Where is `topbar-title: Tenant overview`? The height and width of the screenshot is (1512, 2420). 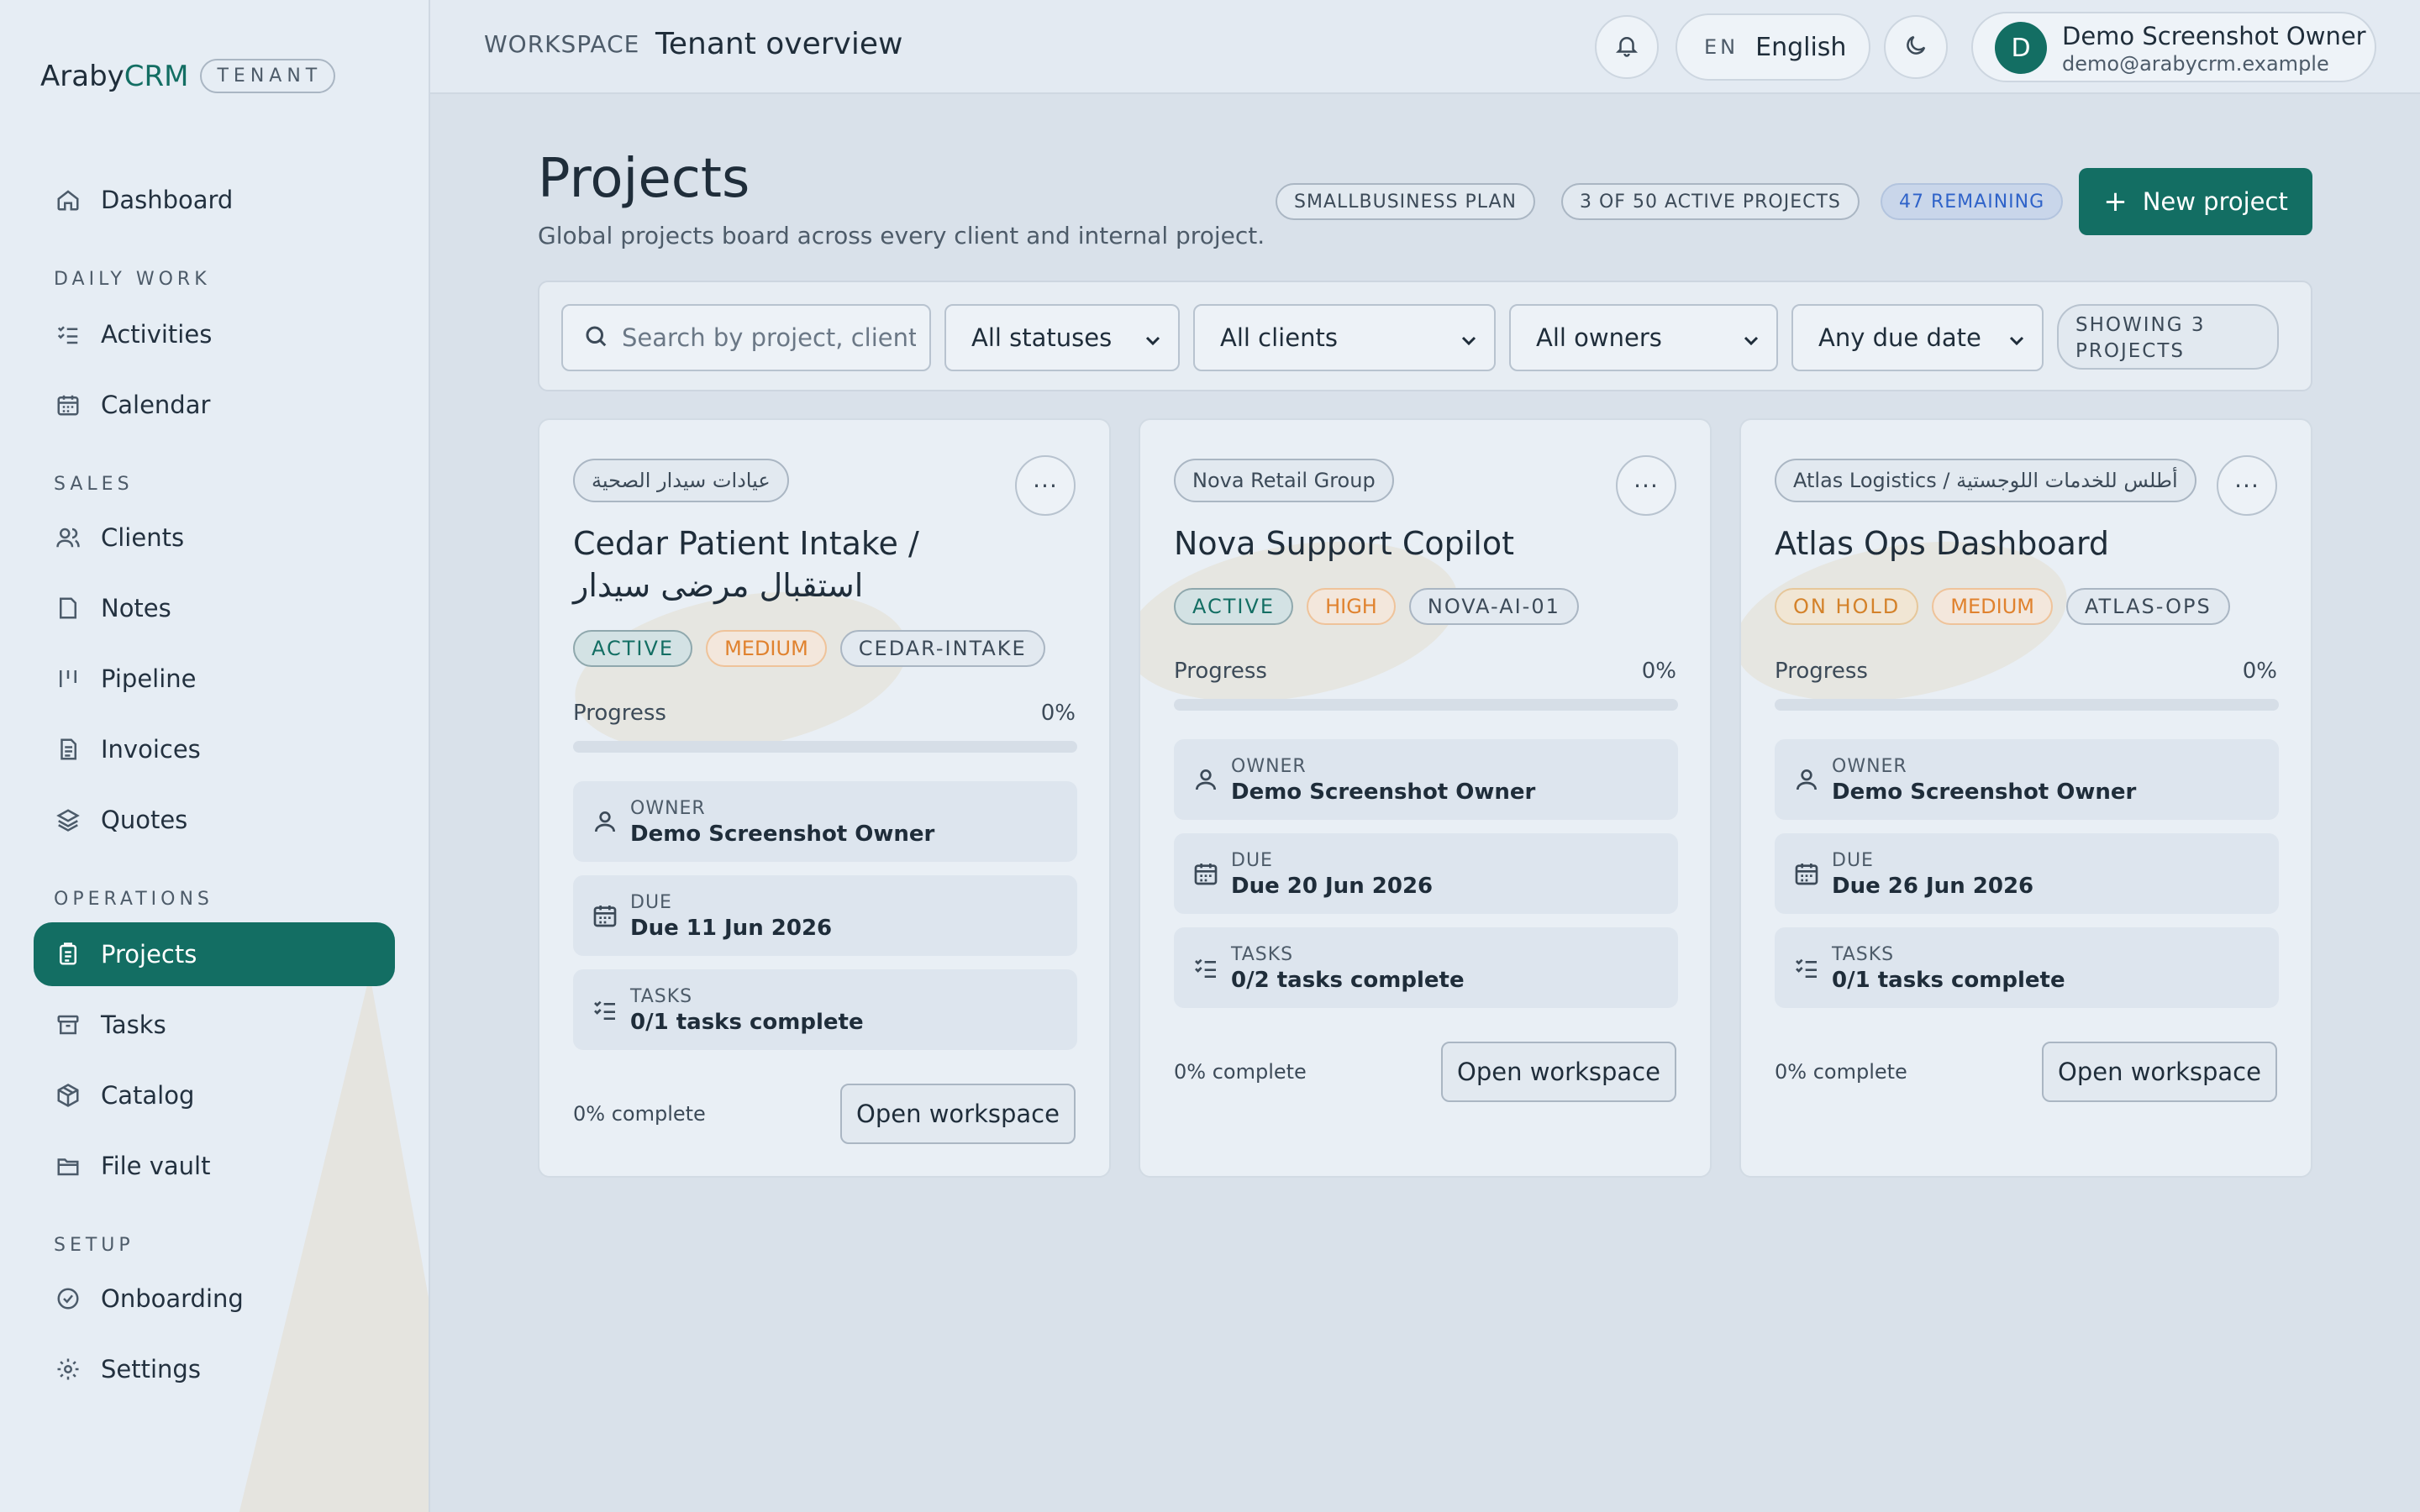 topbar-title: Tenant overview is located at coordinates (779, 44).